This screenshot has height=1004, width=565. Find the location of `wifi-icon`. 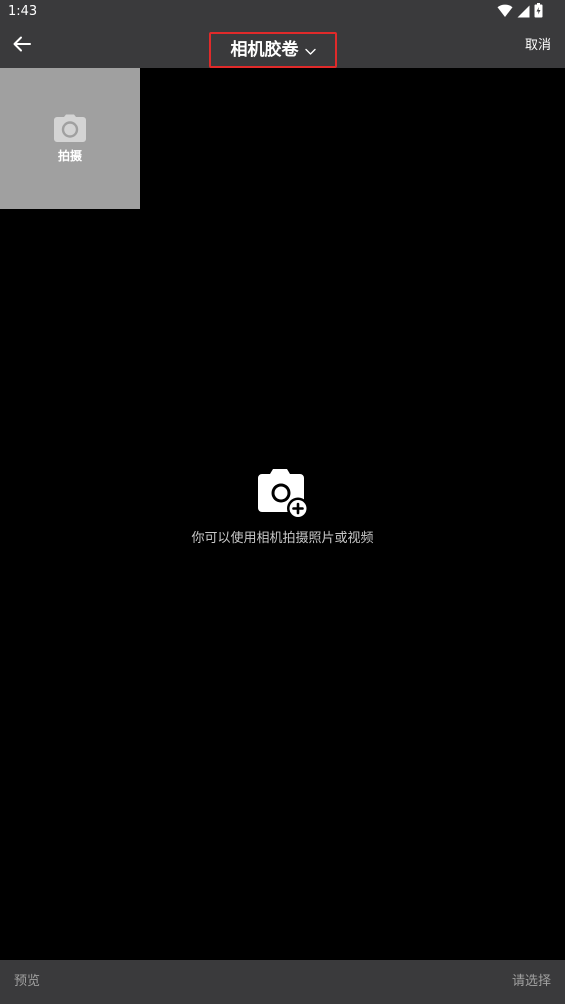

wifi-icon is located at coordinates (505, 12).